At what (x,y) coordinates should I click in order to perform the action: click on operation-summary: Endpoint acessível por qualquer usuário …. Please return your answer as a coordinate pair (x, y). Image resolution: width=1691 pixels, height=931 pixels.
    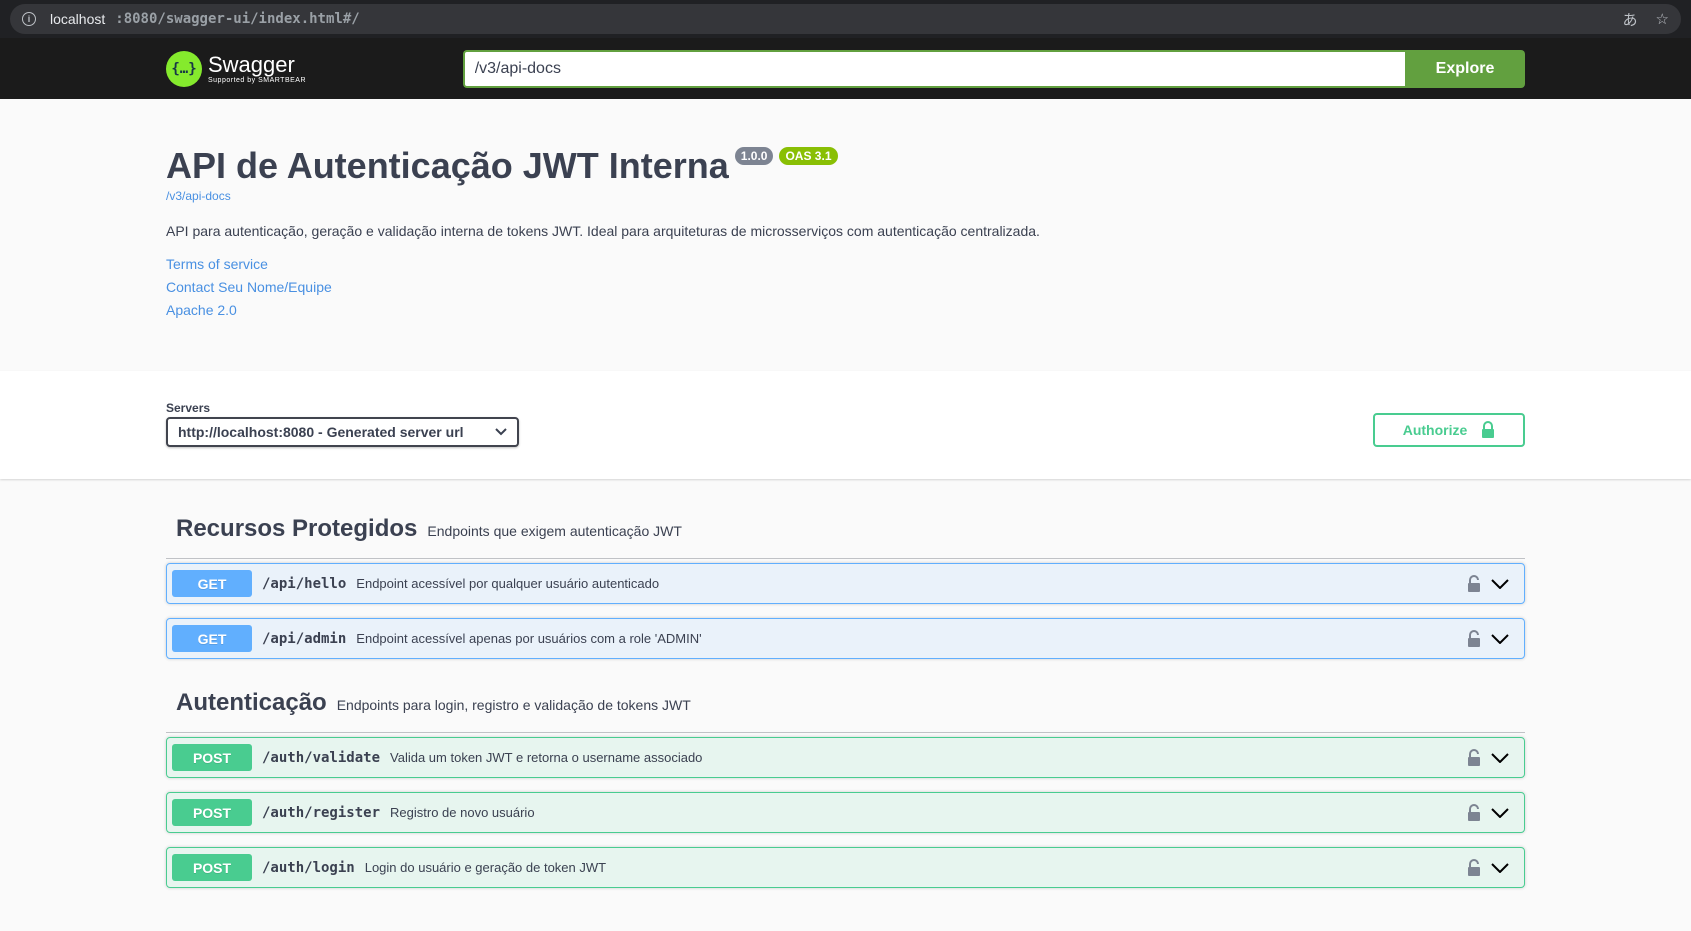
    Looking at the image, I should click on (508, 583).